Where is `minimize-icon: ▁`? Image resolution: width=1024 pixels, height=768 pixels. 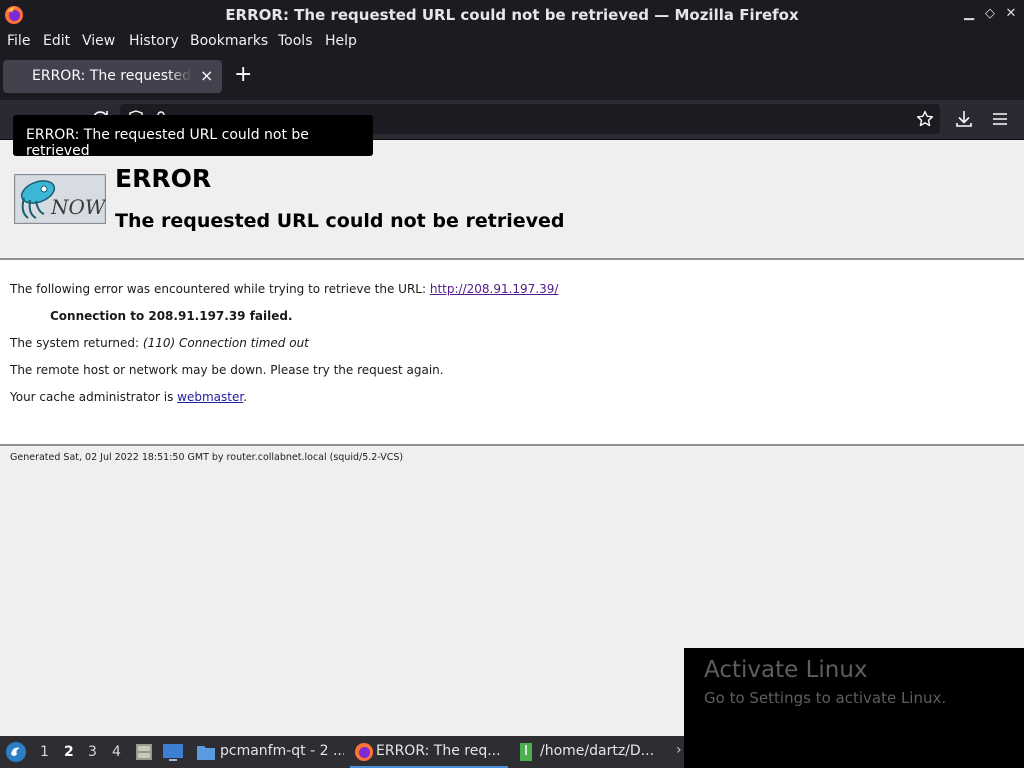
minimize-icon: ▁ is located at coordinates (969, 13).